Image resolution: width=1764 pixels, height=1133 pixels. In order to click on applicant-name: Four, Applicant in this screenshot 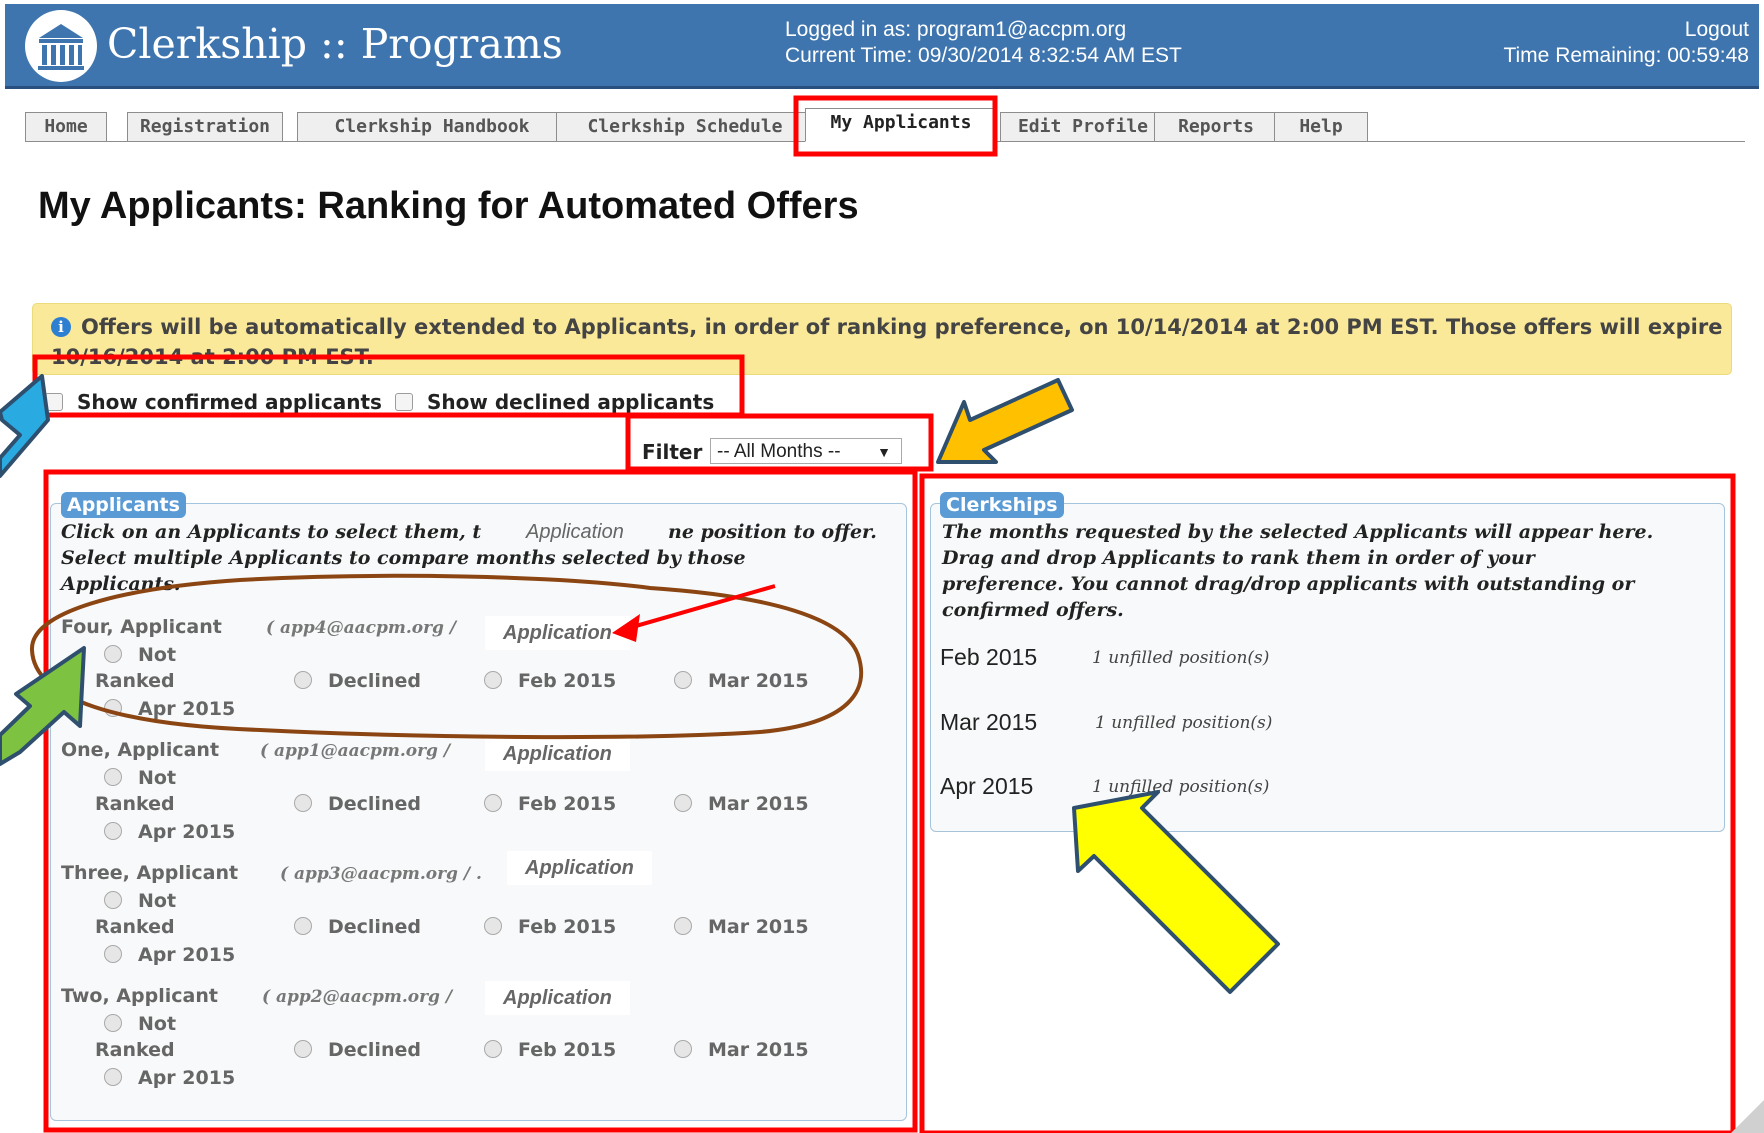, I will do `click(141, 627)`.